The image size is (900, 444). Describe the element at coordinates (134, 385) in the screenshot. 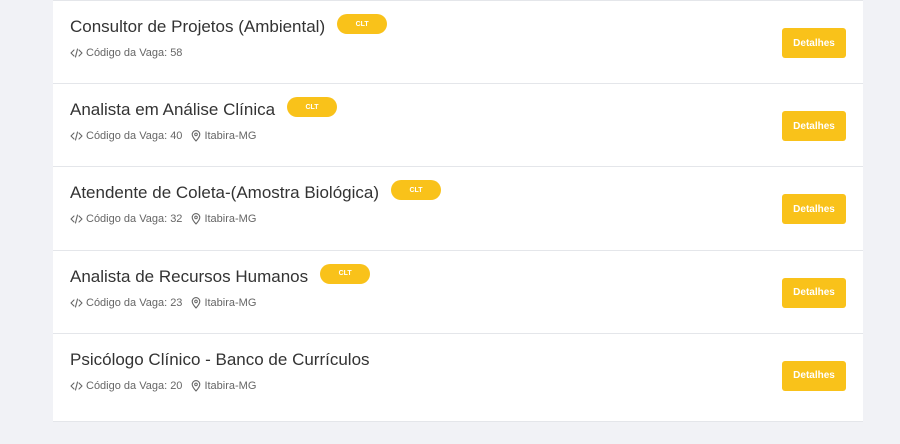

I see `job-code-text: Código da Vaga: 20` at that location.